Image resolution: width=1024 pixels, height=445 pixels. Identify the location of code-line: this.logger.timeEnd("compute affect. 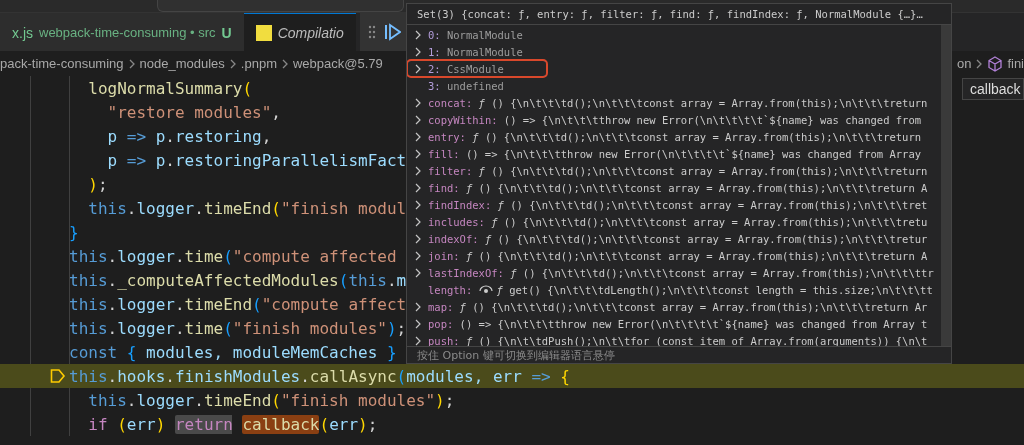
(238, 304).